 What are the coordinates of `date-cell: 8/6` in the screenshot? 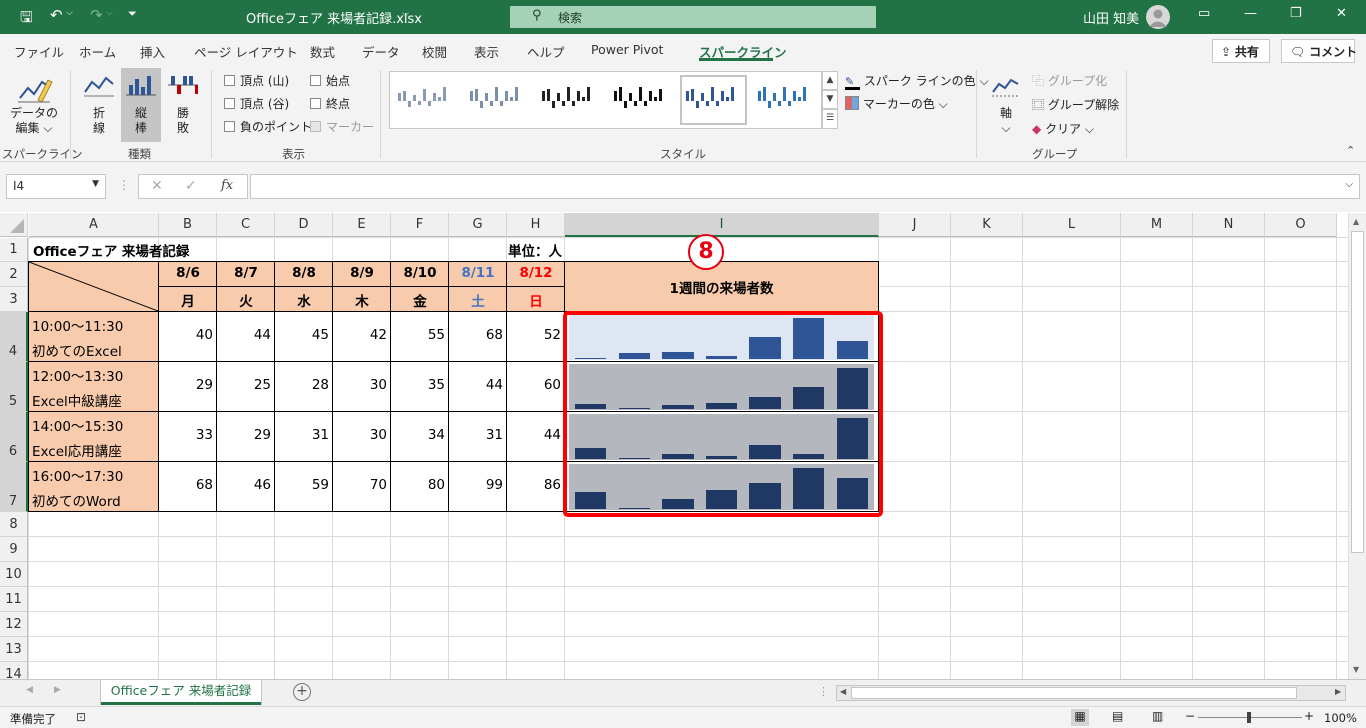 It's located at (188, 273).